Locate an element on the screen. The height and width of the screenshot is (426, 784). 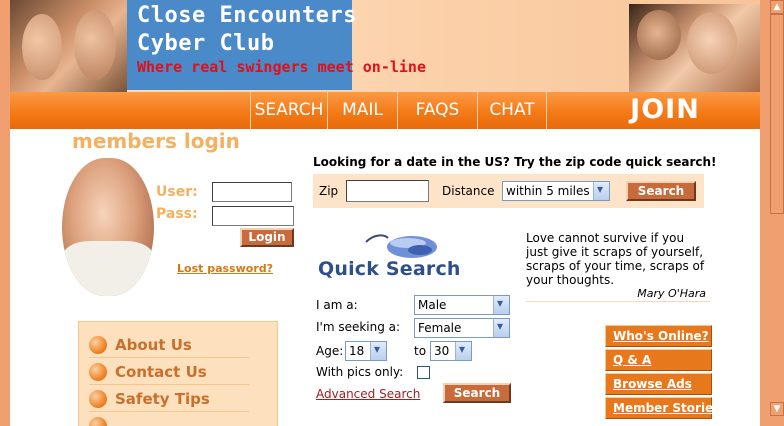
qa-link: Q & A is located at coordinates (658, 360).